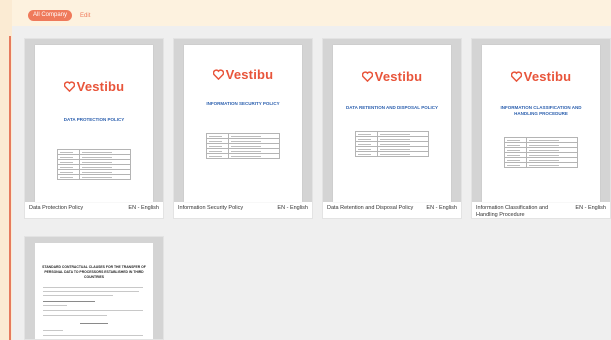 Image resolution: width=611 pixels, height=340 pixels. I want to click on cover-title: INFORMATION SECURITY POLICY, so click(243, 103).